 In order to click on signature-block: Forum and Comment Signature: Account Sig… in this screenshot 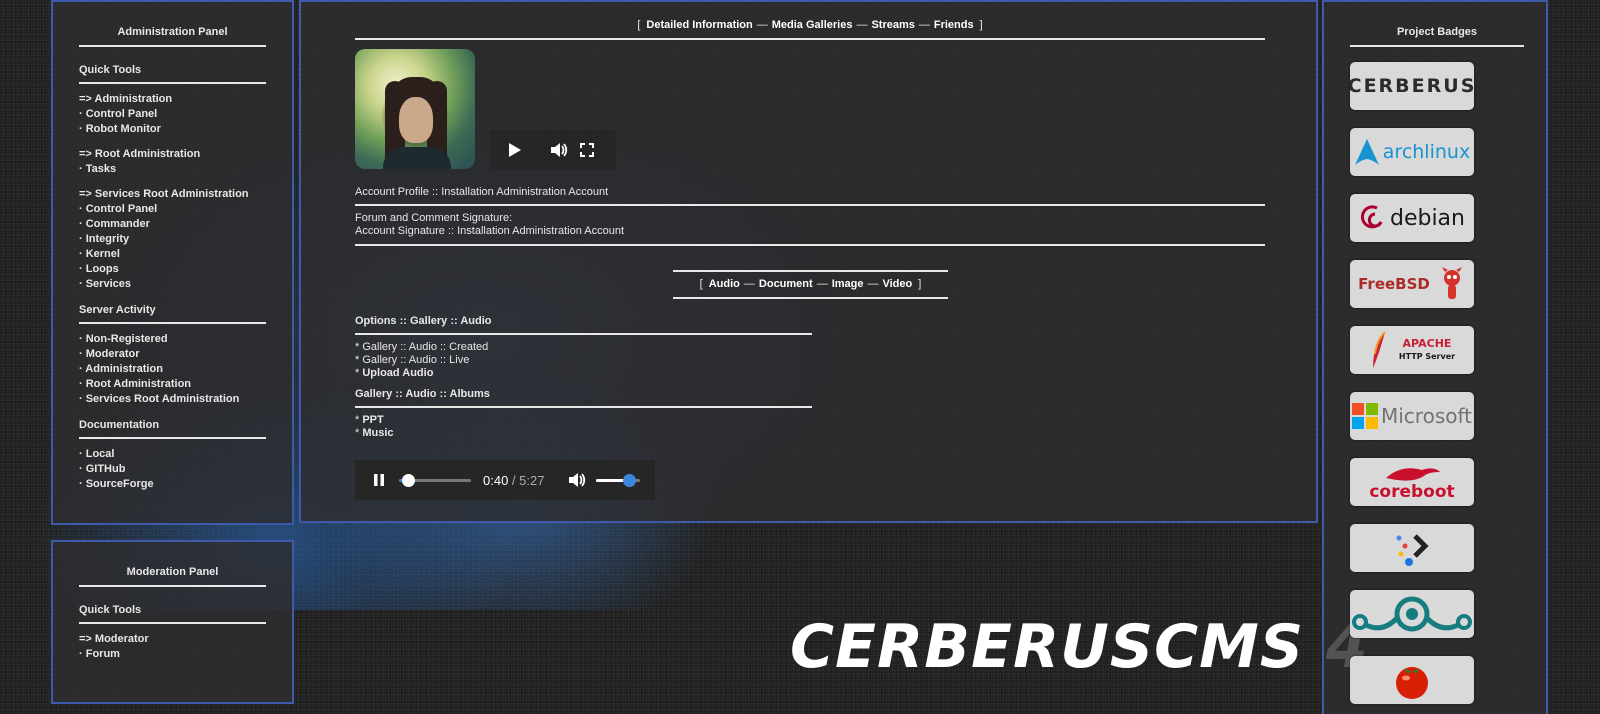, I will do `click(810, 229)`.